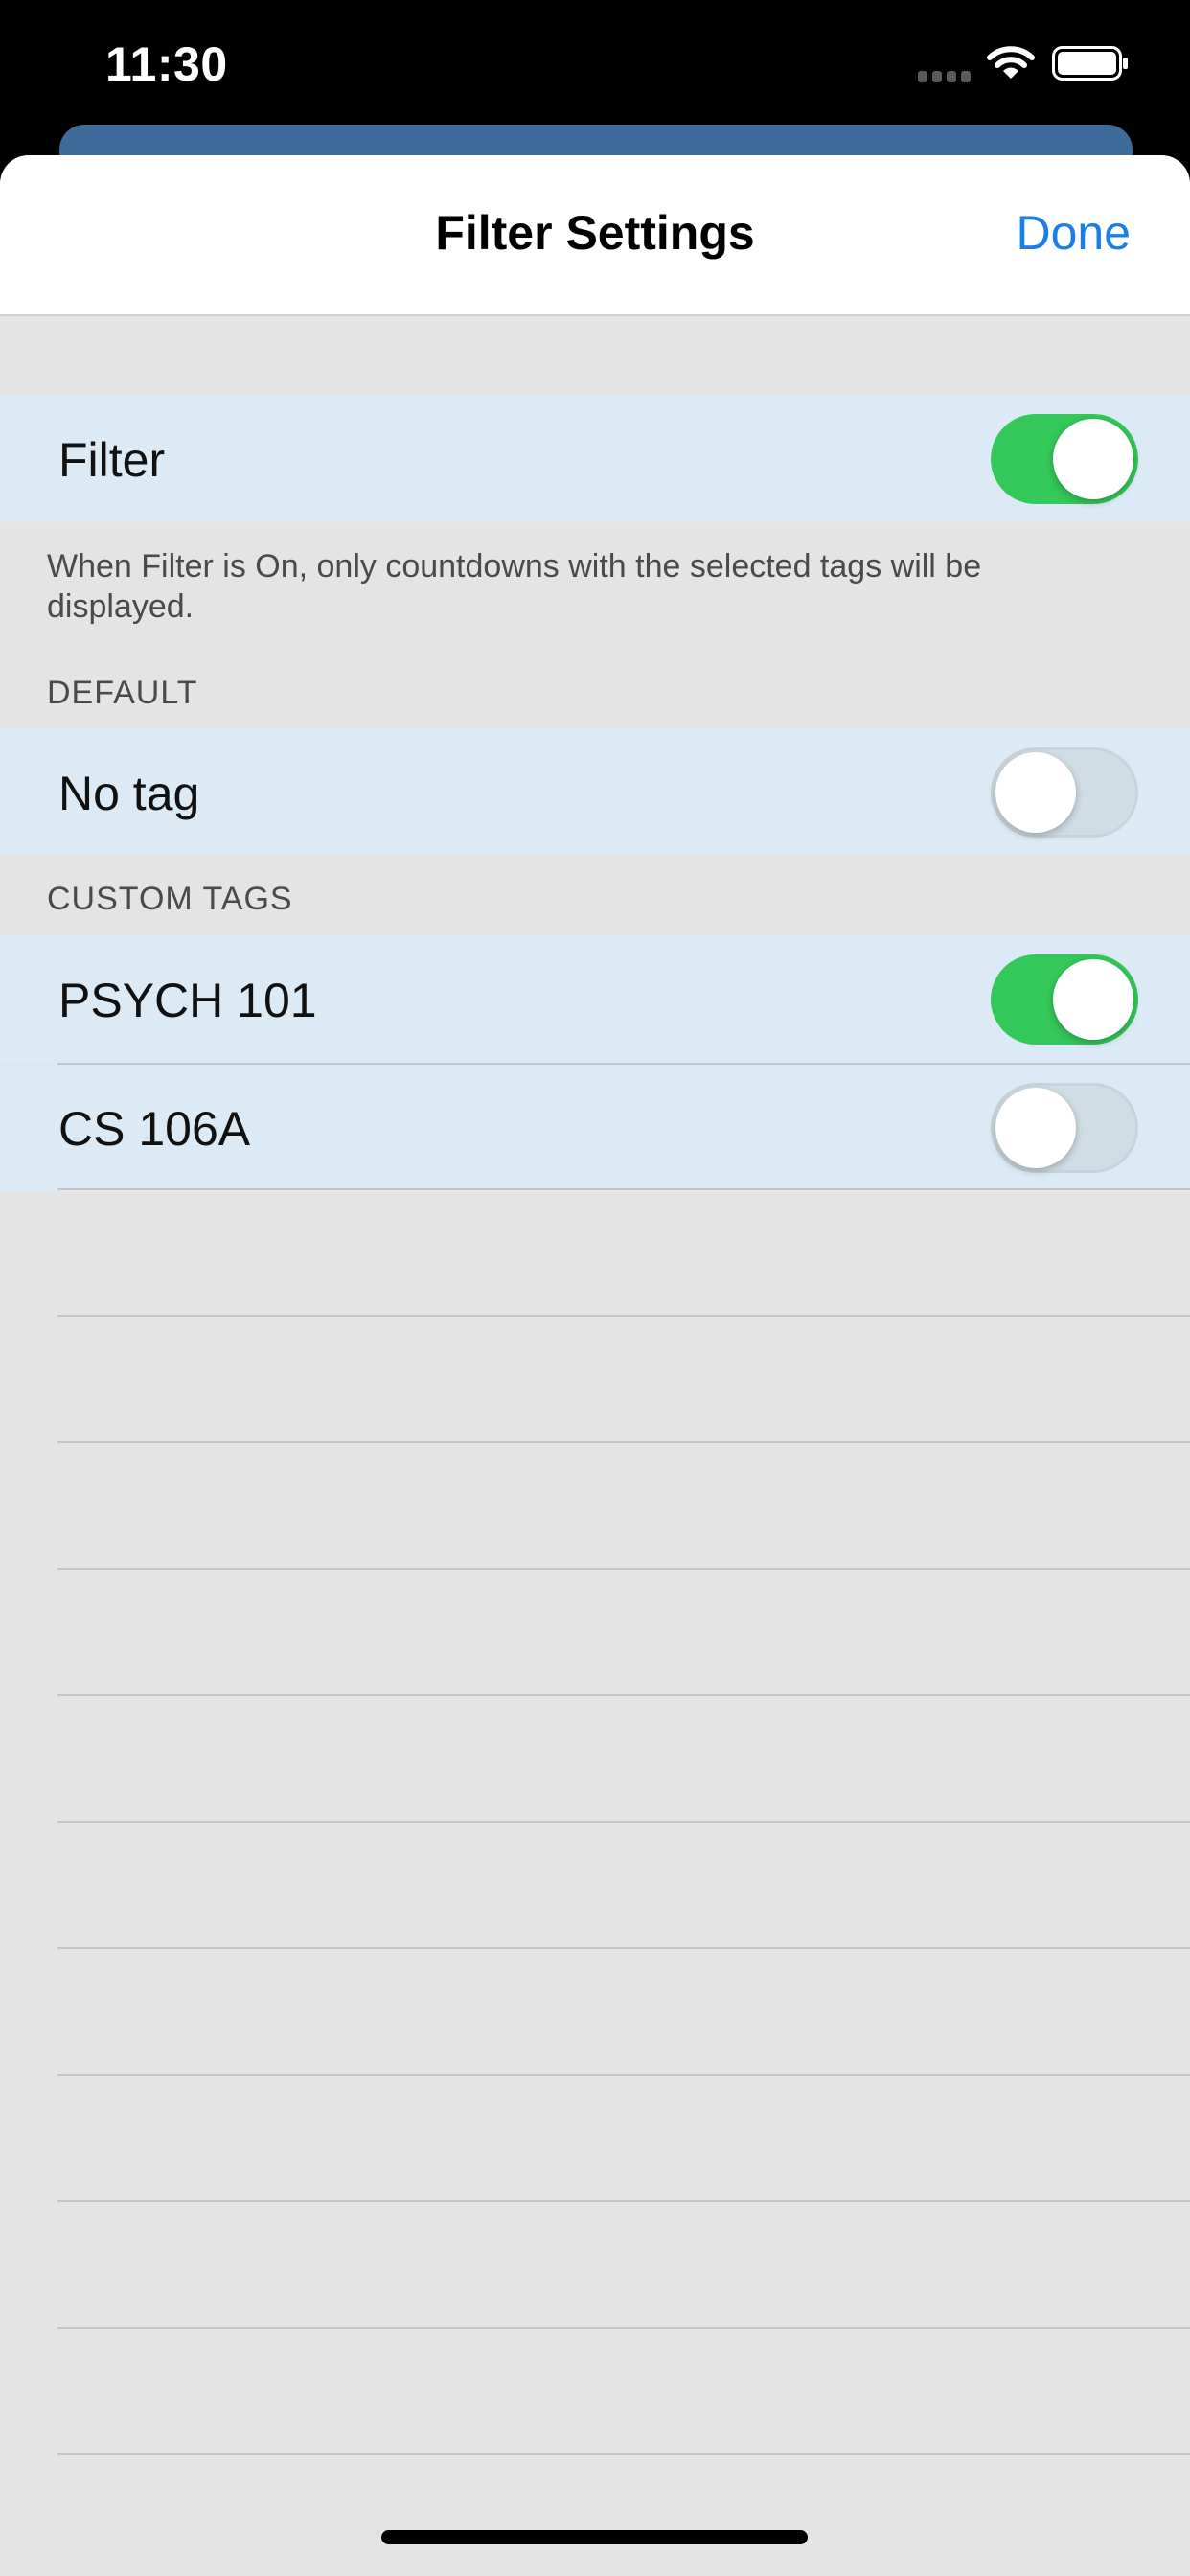  I want to click on status-time: 11:30, so click(167, 64).